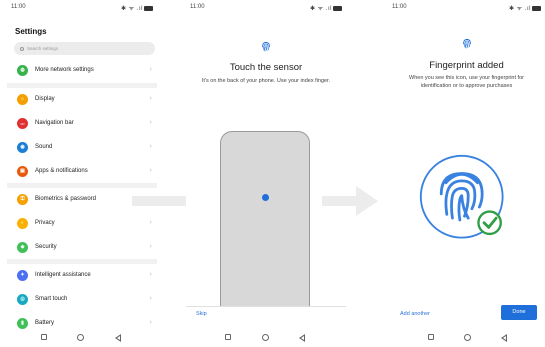  What do you see at coordinates (22, 247) in the screenshot?
I see `shield-icon: ◈` at bounding box center [22, 247].